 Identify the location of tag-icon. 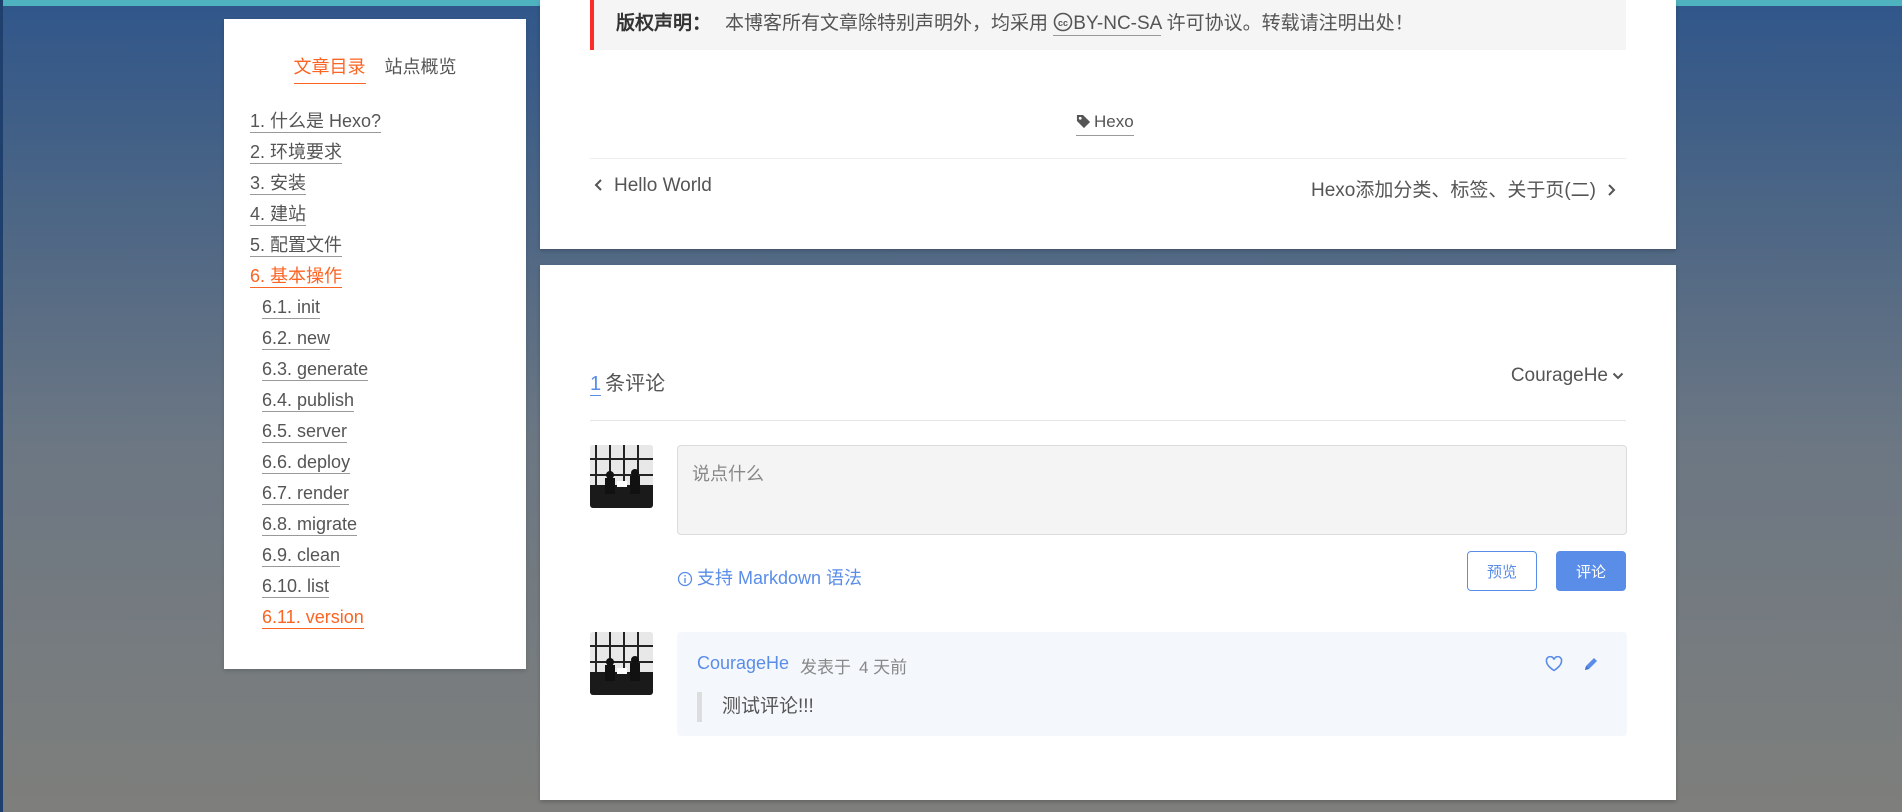
(1083, 121).